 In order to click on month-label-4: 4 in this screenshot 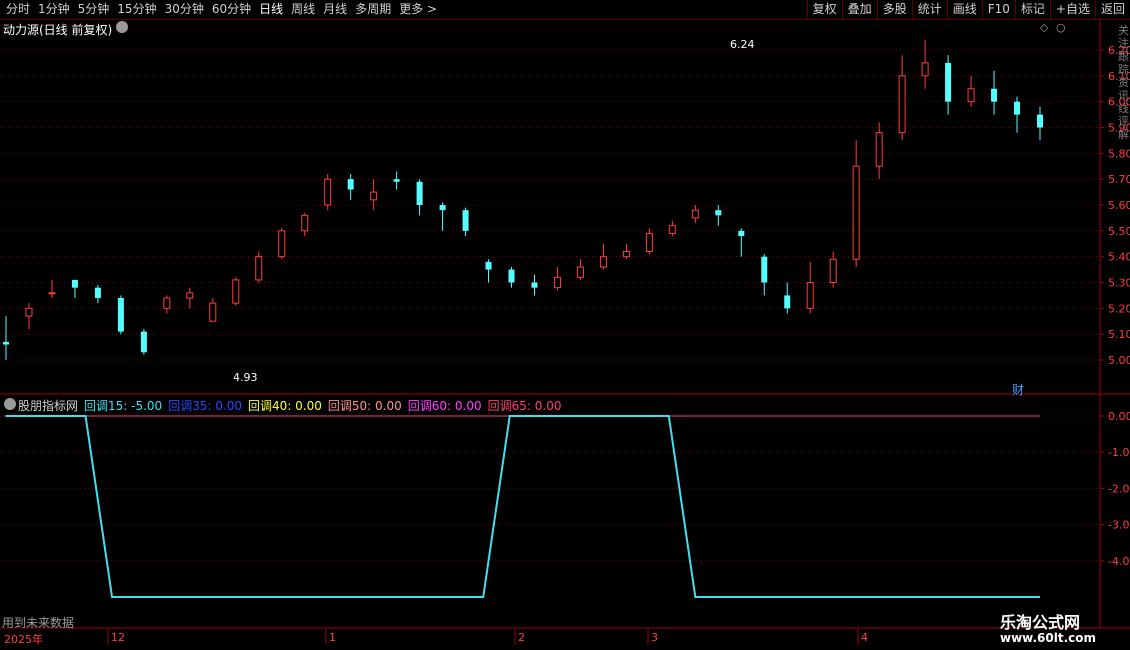, I will do `click(864, 637)`.